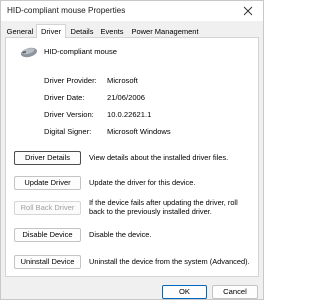  I want to click on close-button, so click(248, 11).